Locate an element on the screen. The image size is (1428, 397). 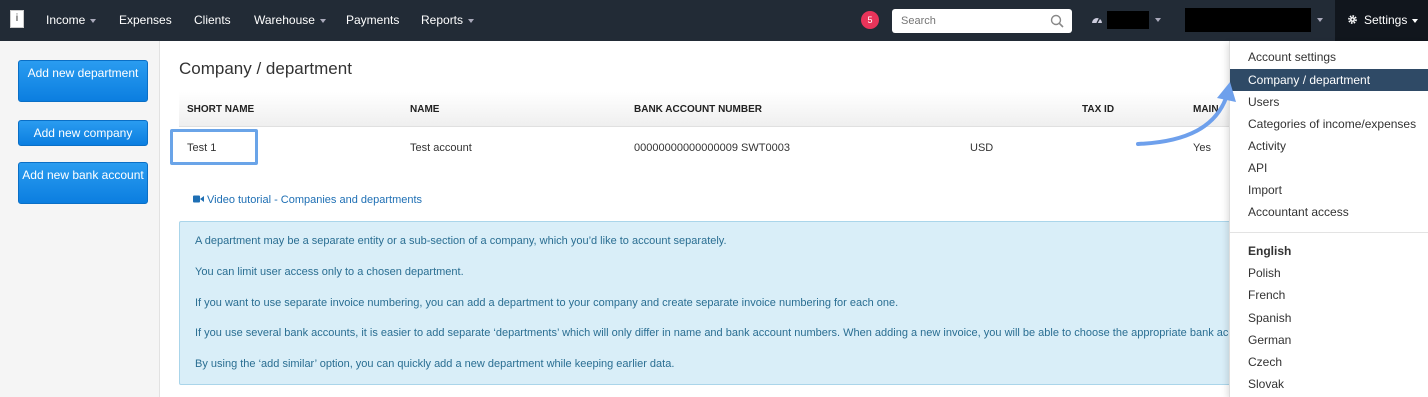
nav-payments: Payments is located at coordinates (372, 20).